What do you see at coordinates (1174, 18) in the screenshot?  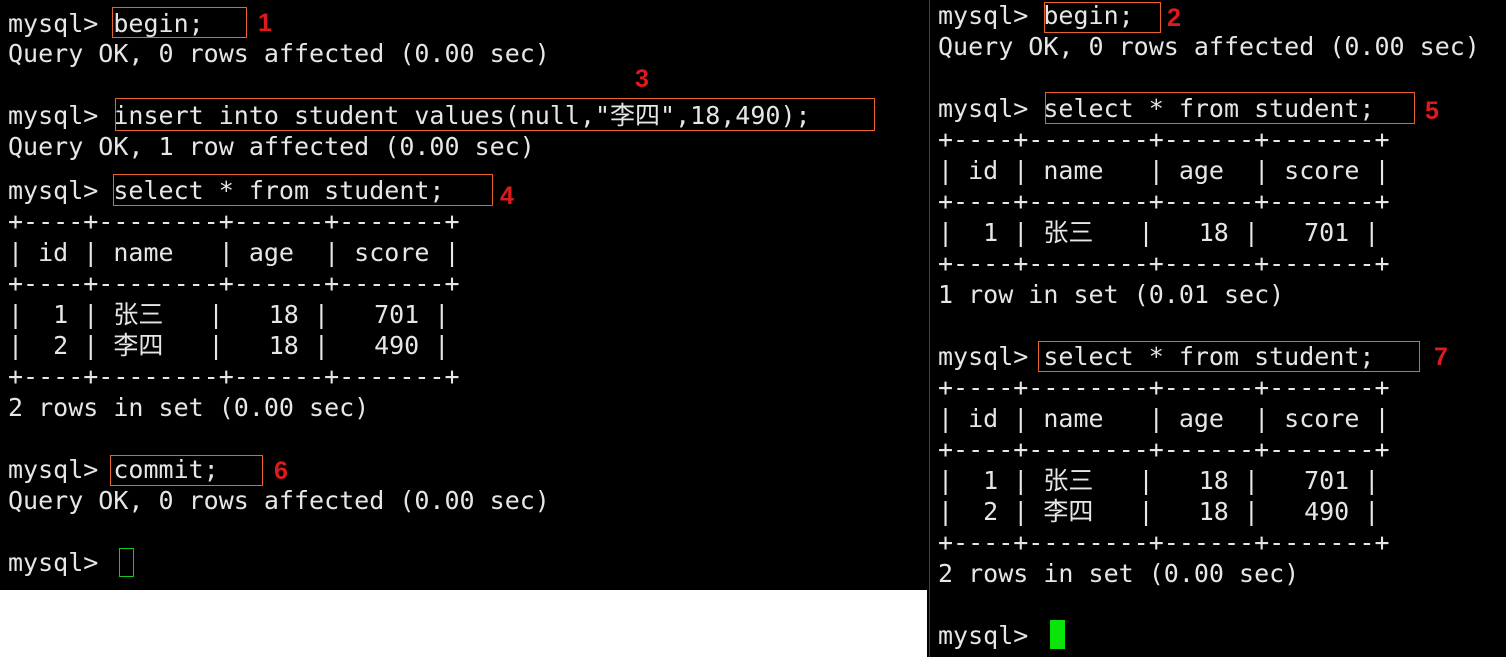 I see `step-number-2: 2` at bounding box center [1174, 18].